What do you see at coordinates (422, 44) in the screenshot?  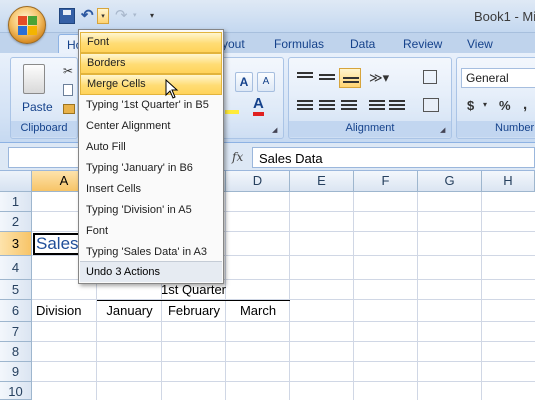 I see `tab-review: Review` at bounding box center [422, 44].